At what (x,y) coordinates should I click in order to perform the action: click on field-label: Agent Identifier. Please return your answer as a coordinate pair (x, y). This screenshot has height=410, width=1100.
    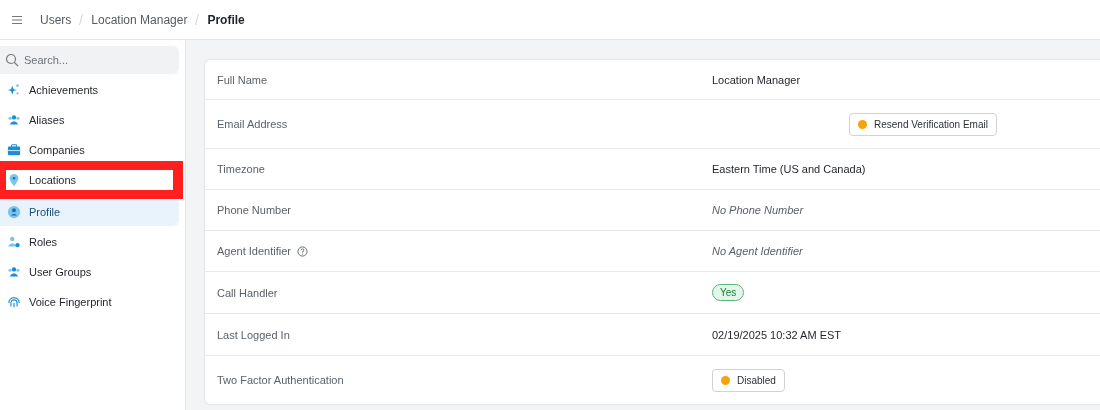
    Looking at the image, I should click on (254, 251).